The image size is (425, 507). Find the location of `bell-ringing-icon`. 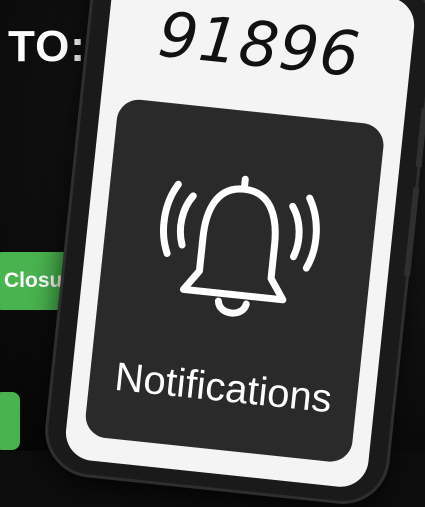

bell-ringing-icon is located at coordinates (240, 246).